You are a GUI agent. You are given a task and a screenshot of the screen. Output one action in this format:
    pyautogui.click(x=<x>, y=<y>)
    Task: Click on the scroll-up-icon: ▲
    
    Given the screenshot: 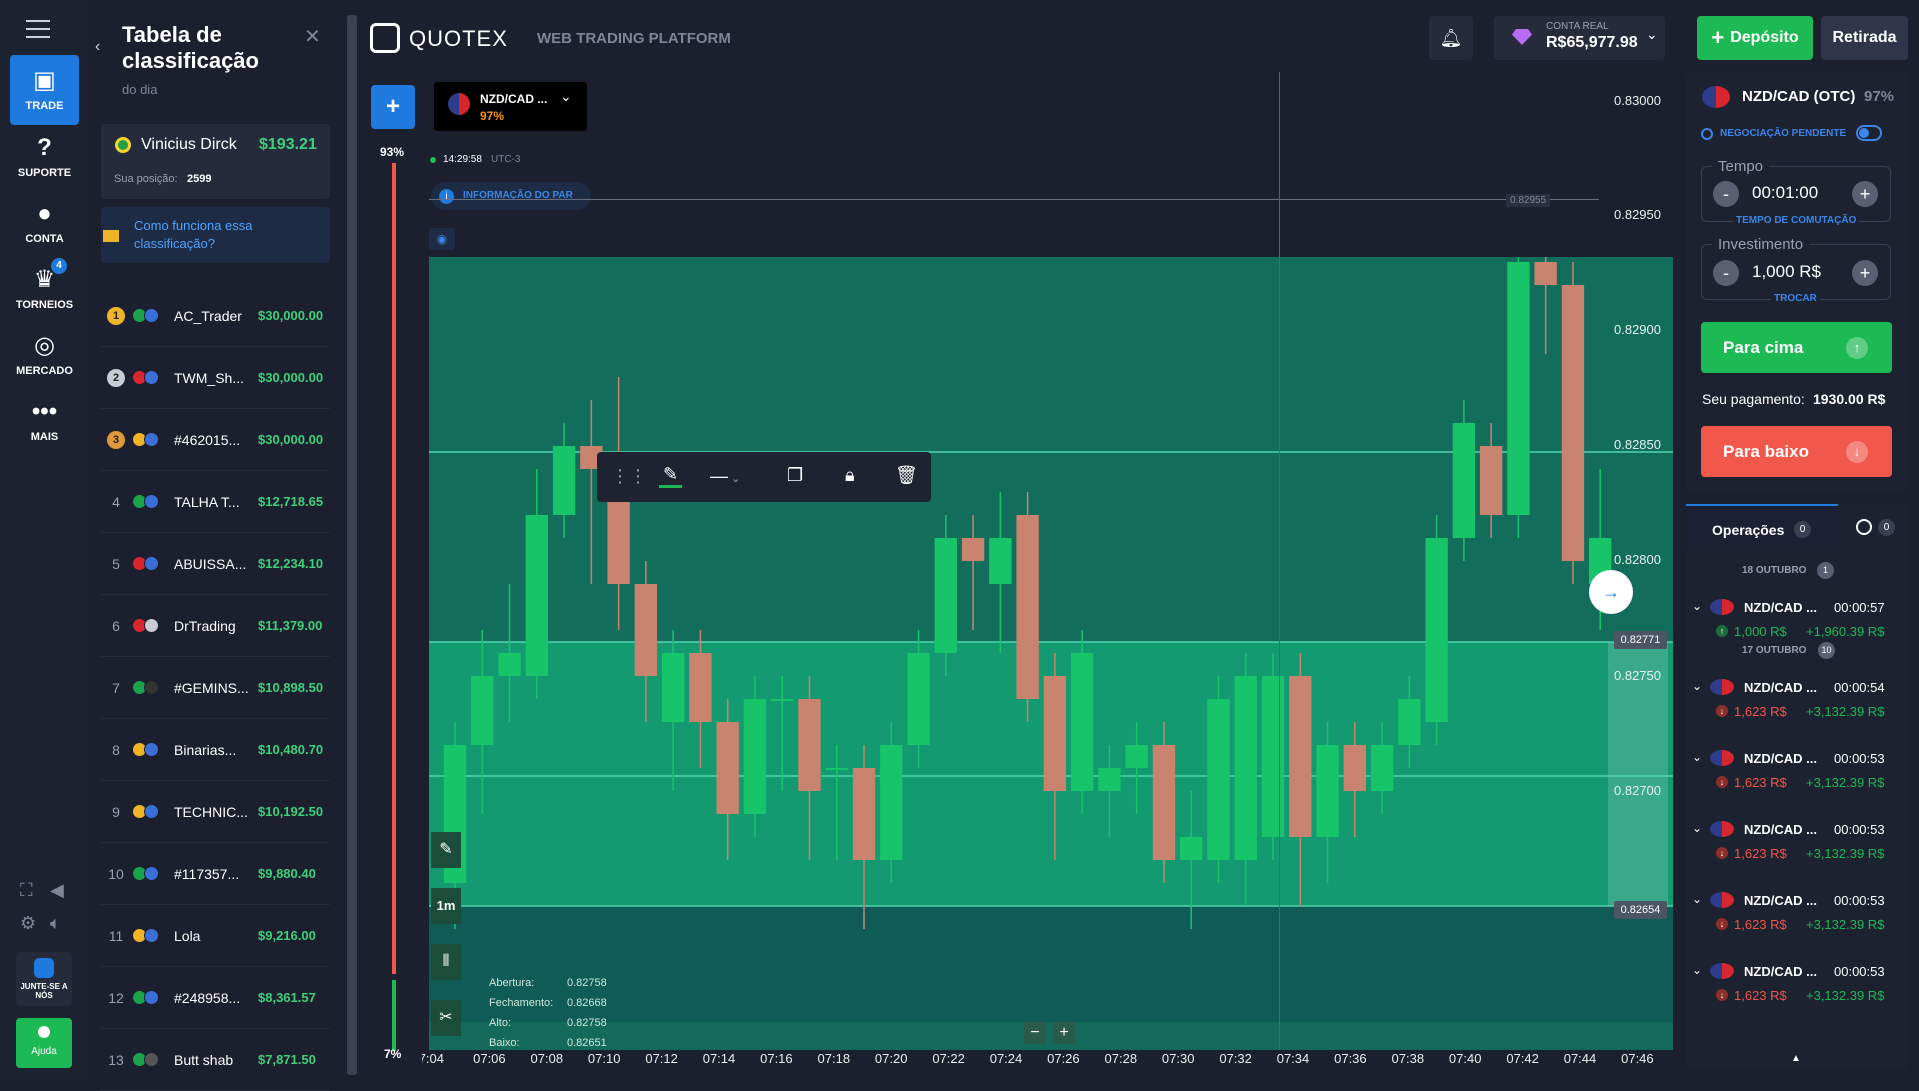 What is the action you would take?
    pyautogui.click(x=1796, y=1058)
    